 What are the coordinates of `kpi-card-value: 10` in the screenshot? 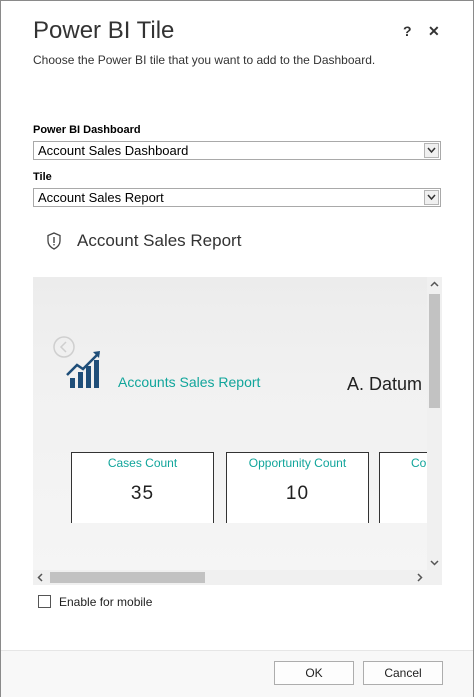 It's located at (297, 493).